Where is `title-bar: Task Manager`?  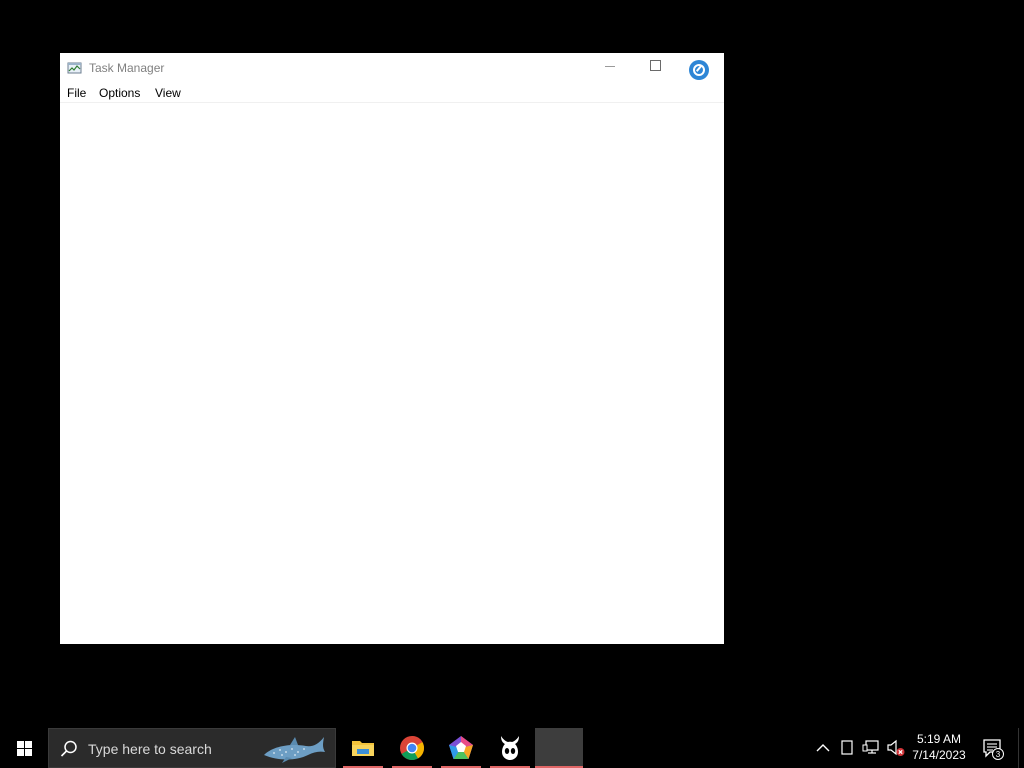 title-bar: Task Manager is located at coordinates (392, 68).